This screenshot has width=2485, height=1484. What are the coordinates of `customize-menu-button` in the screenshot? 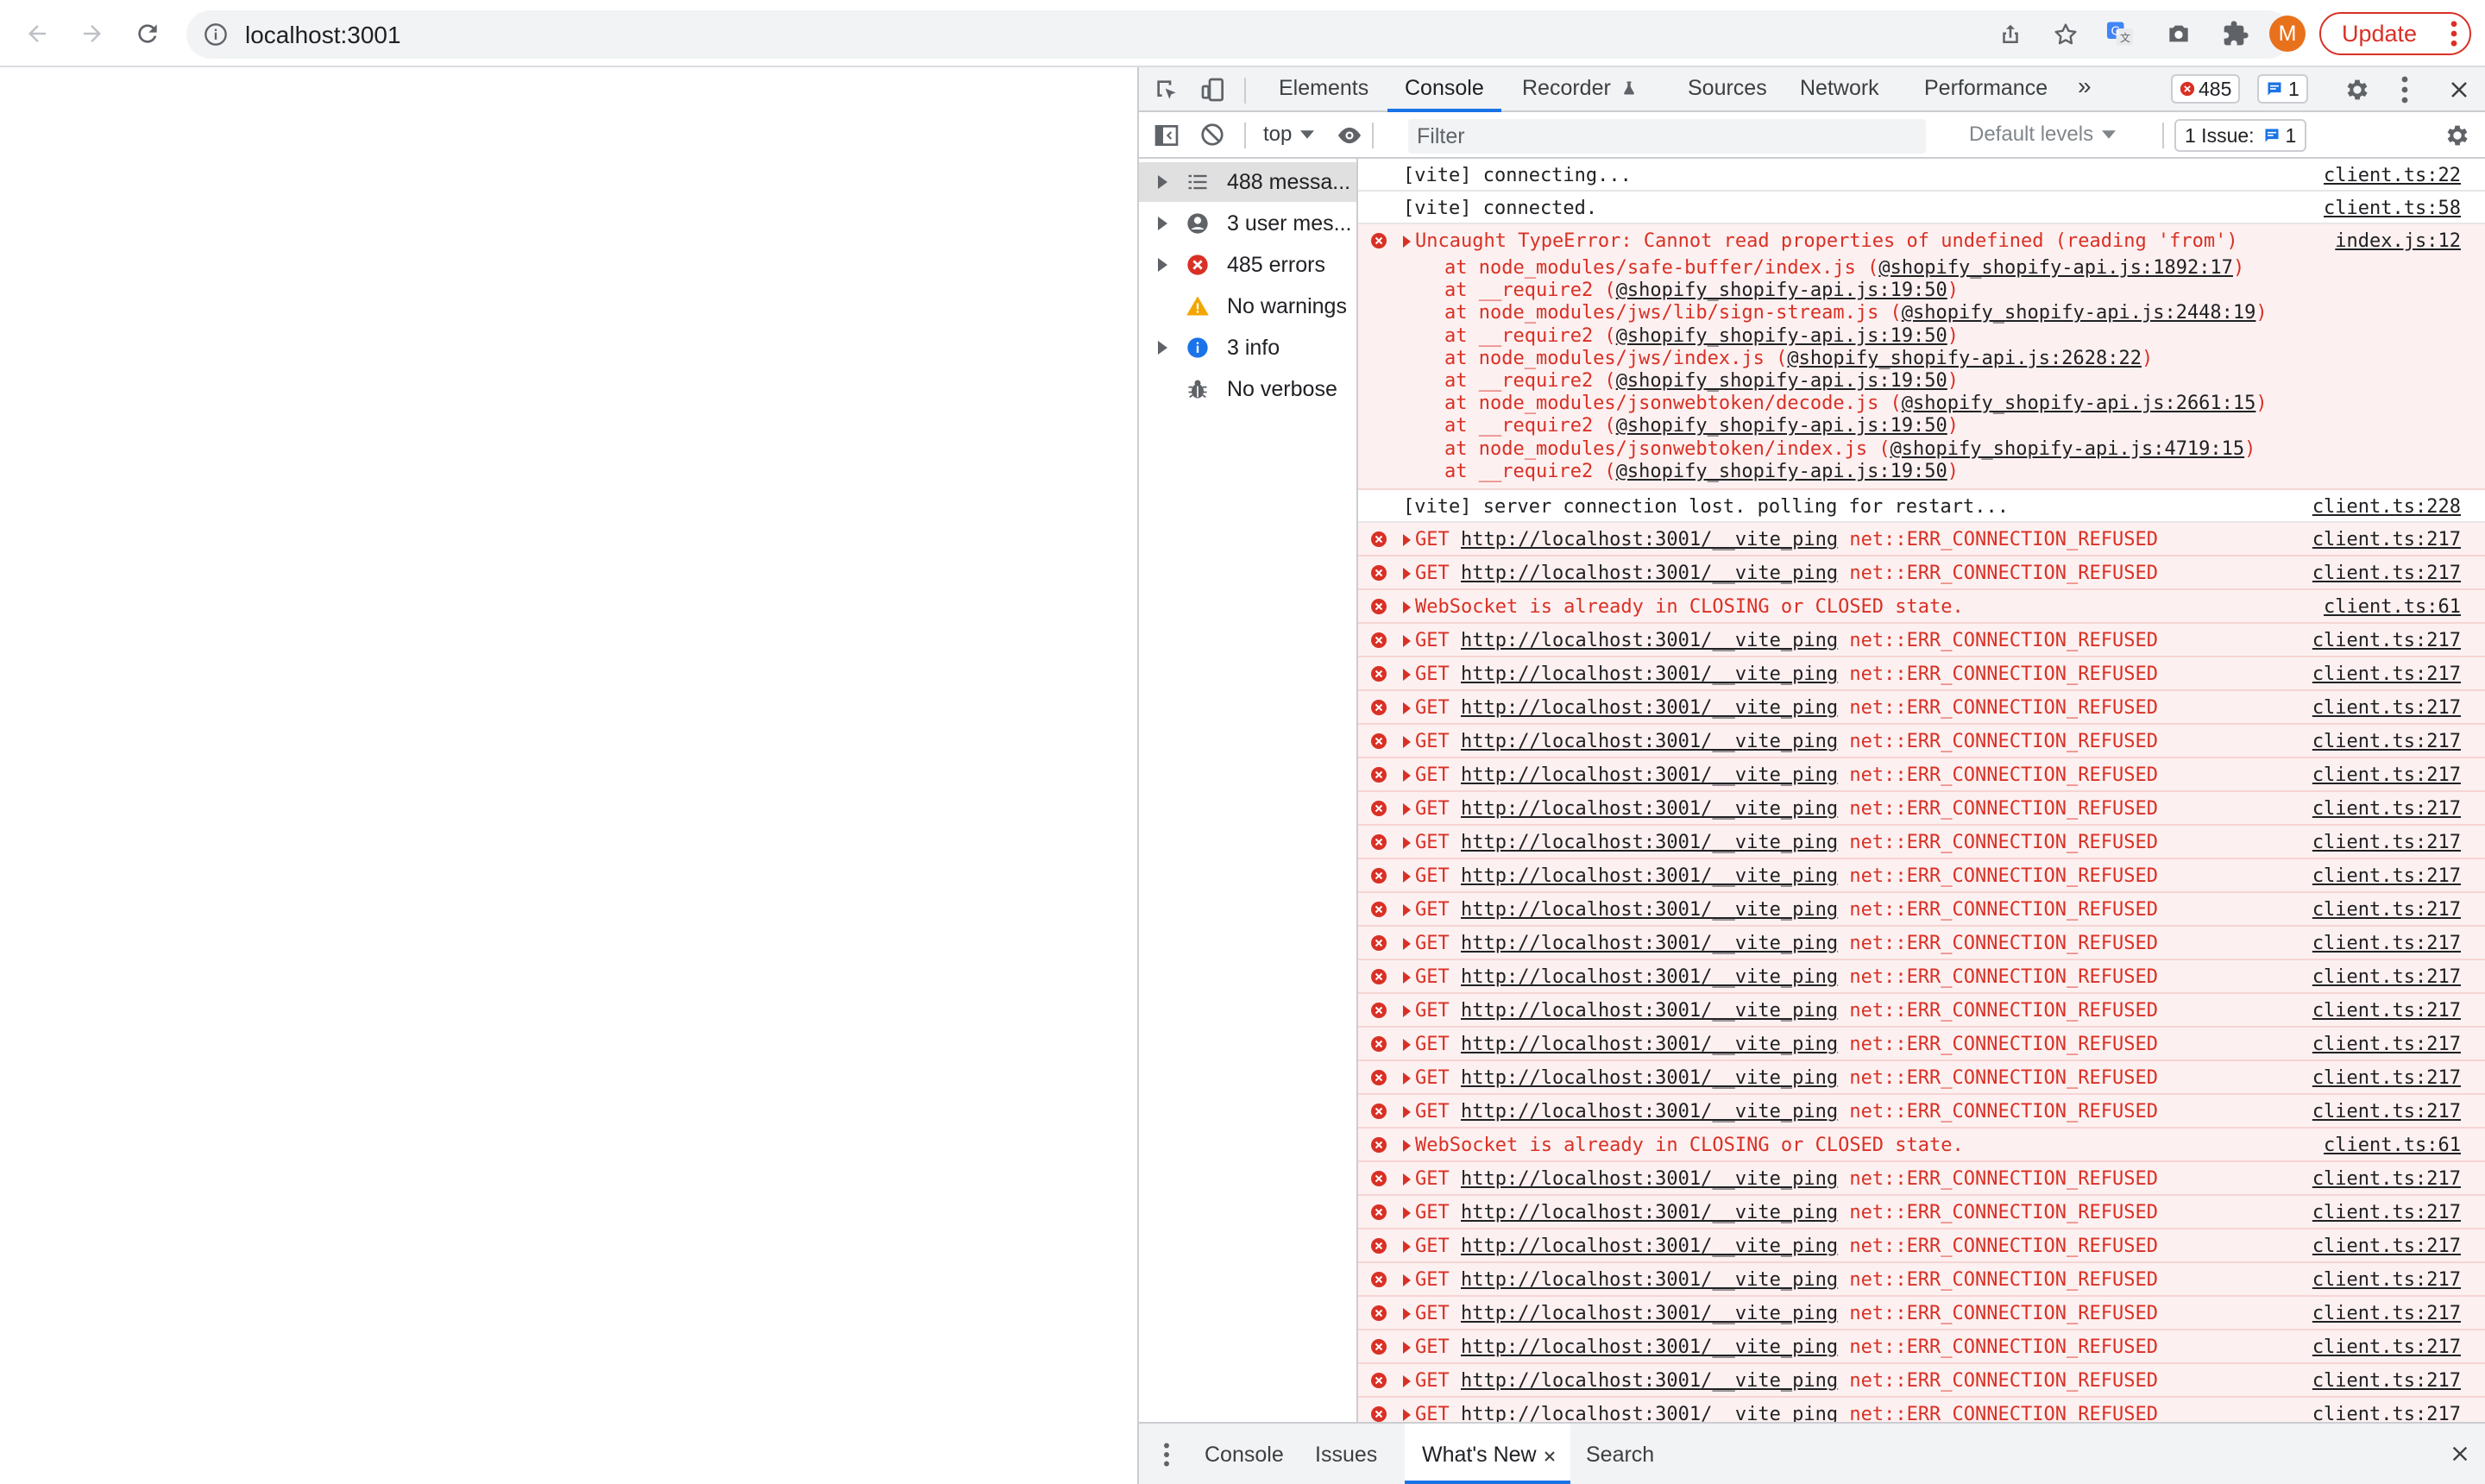 It's located at (2404, 92).